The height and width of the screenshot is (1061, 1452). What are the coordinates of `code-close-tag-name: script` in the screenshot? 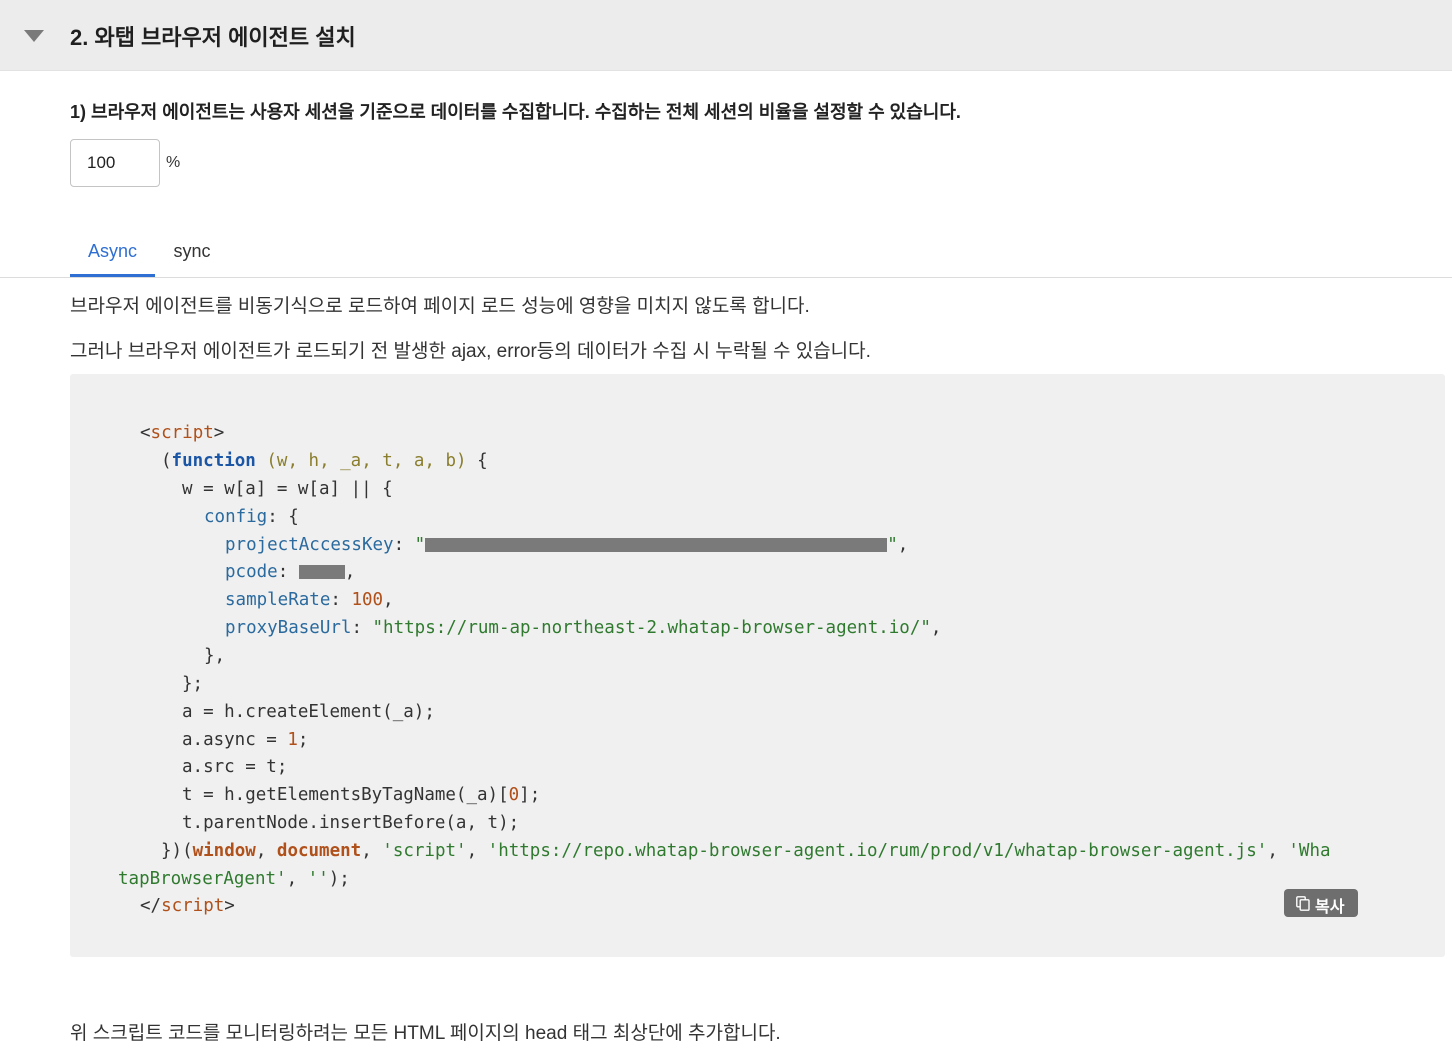 It's located at (193, 906).